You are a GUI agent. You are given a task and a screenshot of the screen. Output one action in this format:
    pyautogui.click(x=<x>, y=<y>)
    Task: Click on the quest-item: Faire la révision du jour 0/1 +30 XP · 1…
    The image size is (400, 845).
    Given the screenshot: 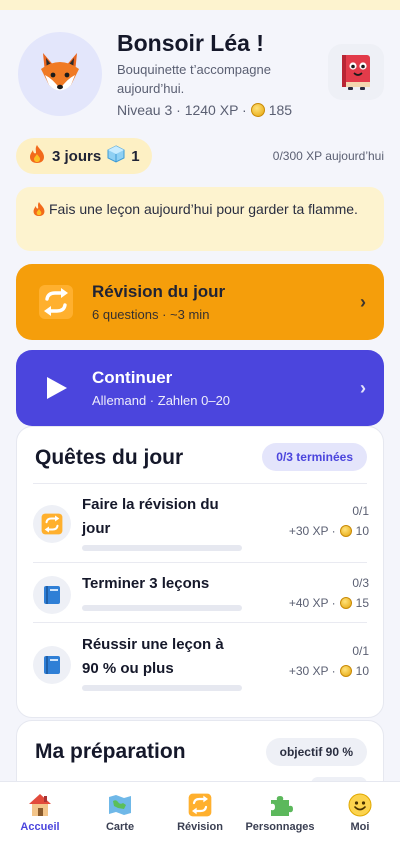 What is the action you would take?
    pyautogui.click(x=201, y=523)
    